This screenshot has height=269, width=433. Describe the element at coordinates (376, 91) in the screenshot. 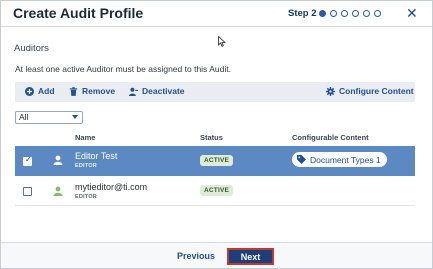

I see `configure-content-label: Configure Content` at that location.